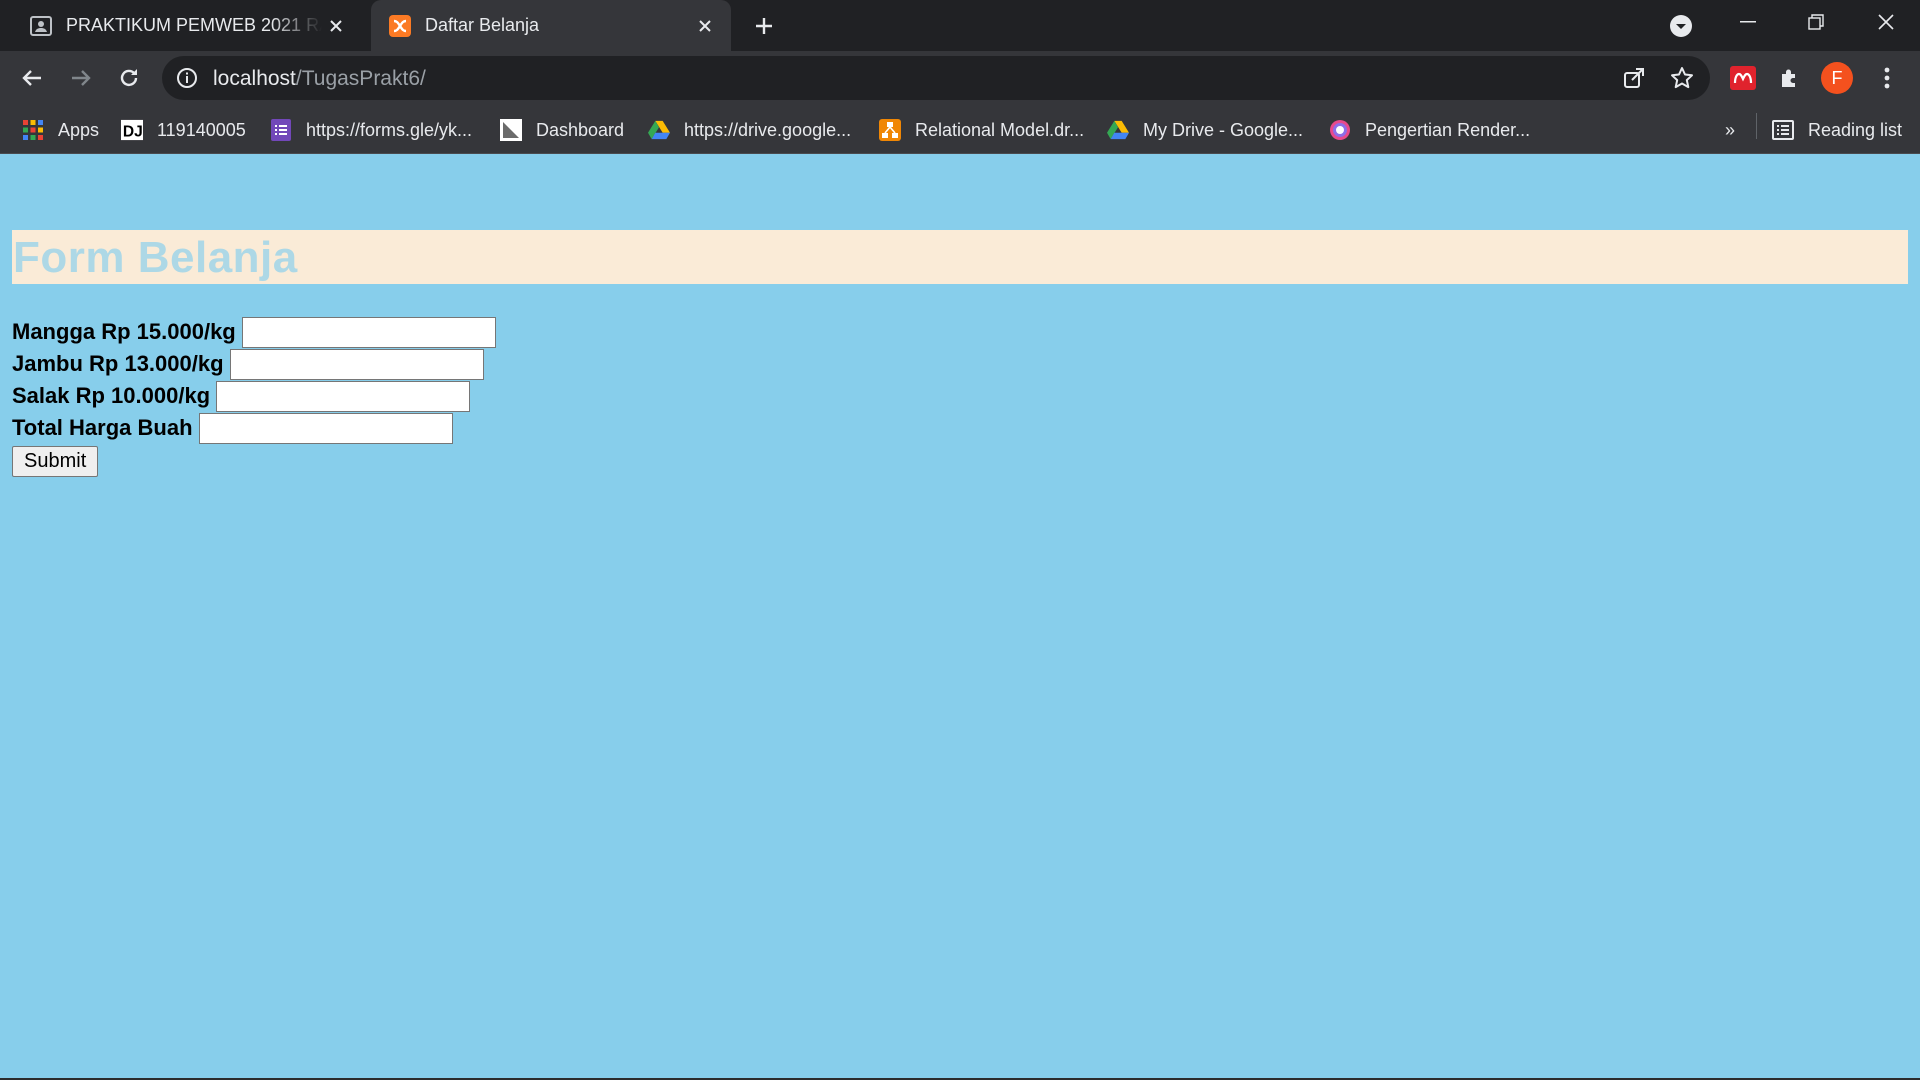 The image size is (1920, 1080). I want to click on restore-button, so click(1816, 22).